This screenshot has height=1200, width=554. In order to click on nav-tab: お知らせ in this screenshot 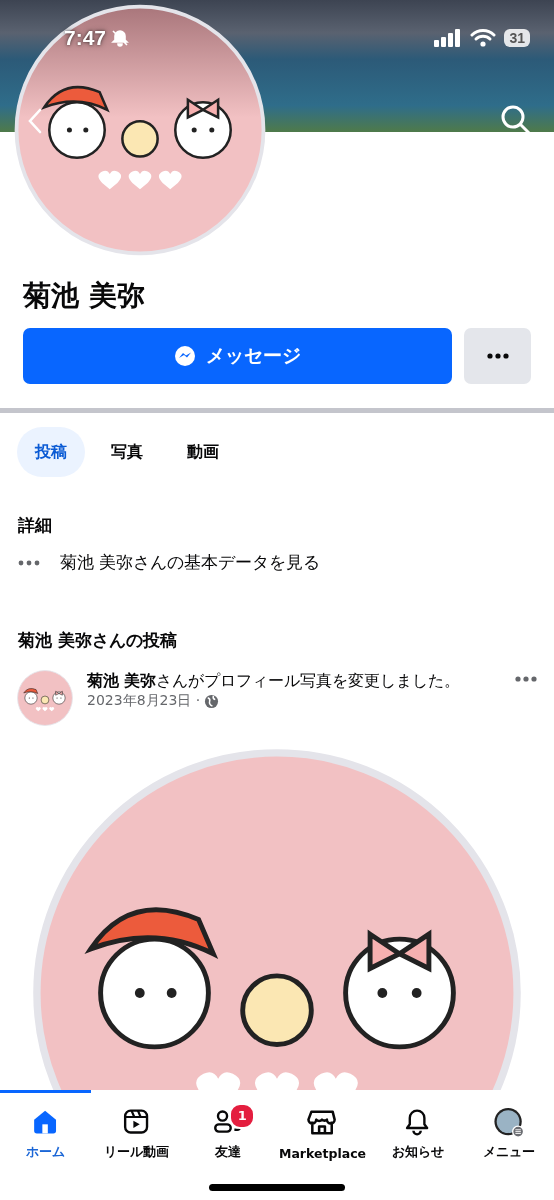, I will do `click(418, 1126)`.